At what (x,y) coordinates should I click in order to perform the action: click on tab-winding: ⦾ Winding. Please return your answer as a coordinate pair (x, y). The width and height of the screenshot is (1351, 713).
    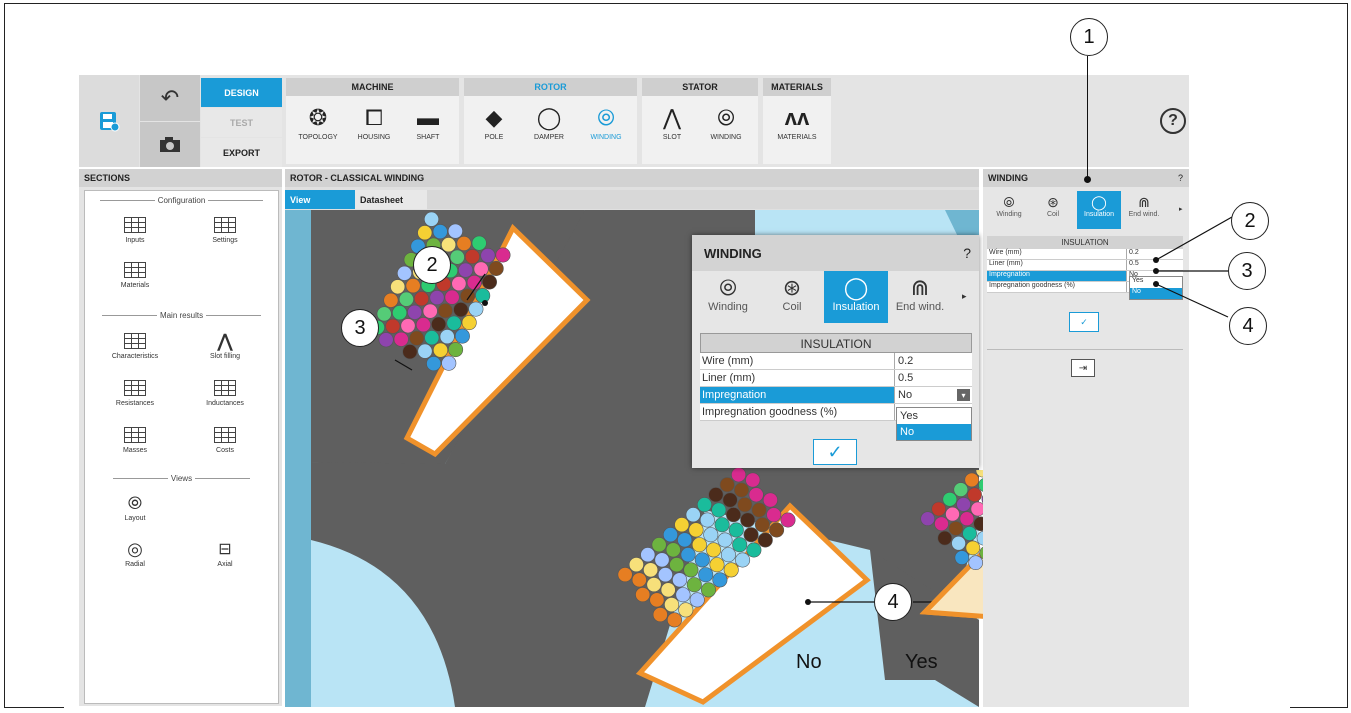
    Looking at the image, I should click on (1009, 210).